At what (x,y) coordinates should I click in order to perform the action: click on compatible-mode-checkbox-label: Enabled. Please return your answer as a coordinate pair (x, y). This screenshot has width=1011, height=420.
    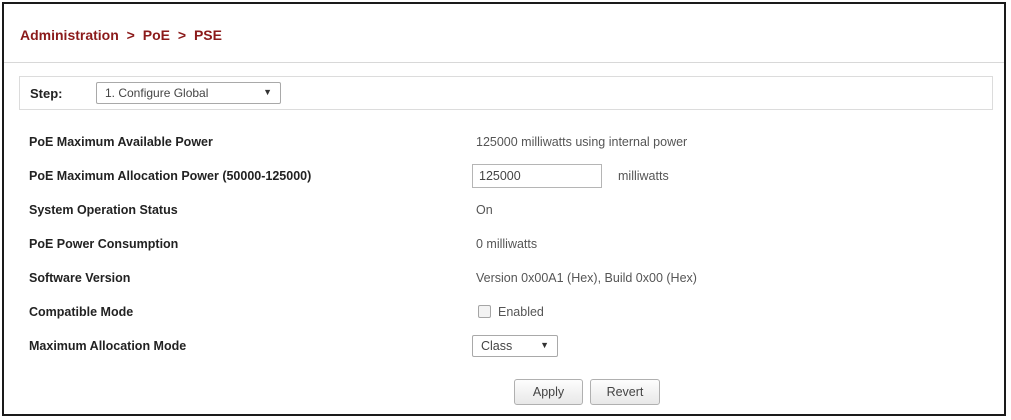
    Looking at the image, I should click on (521, 312).